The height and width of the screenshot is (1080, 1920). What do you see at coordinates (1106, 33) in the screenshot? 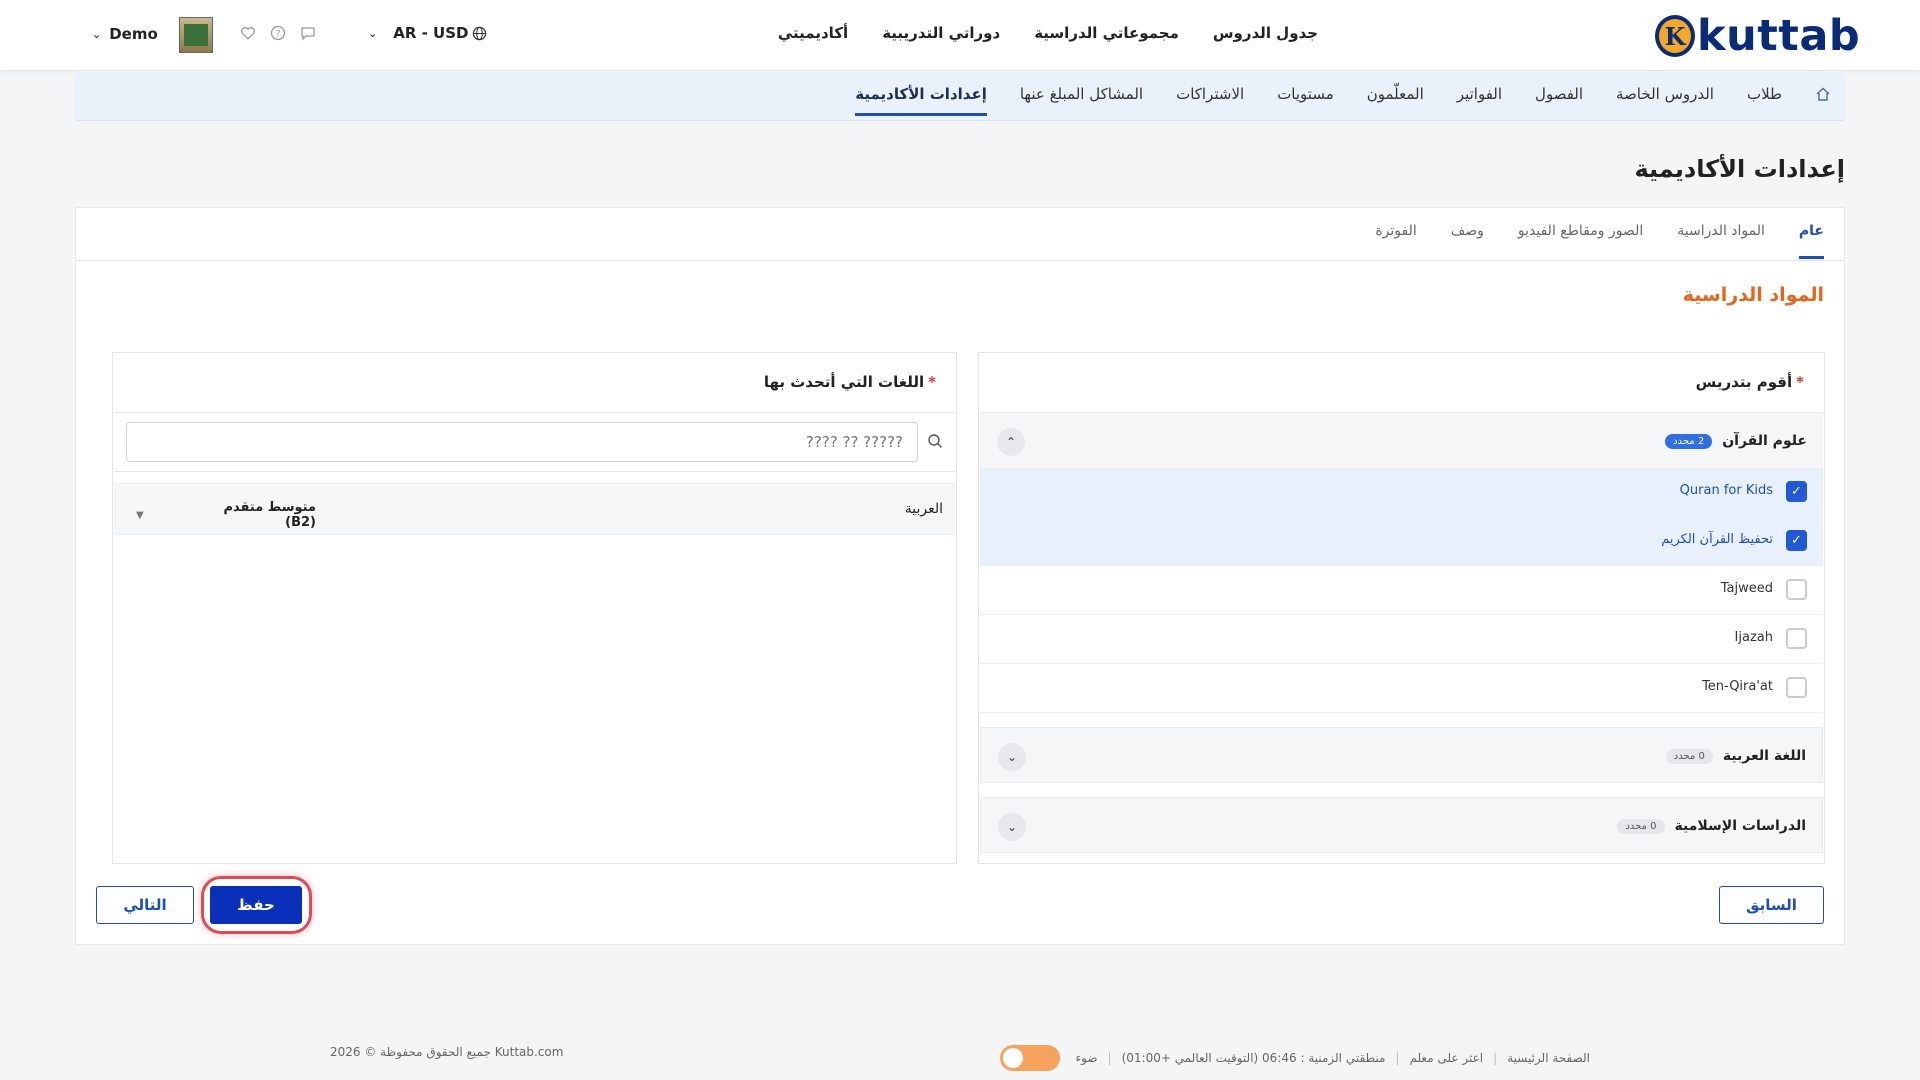
I see `nav-study-groups: مجموعاتي الدراسية` at bounding box center [1106, 33].